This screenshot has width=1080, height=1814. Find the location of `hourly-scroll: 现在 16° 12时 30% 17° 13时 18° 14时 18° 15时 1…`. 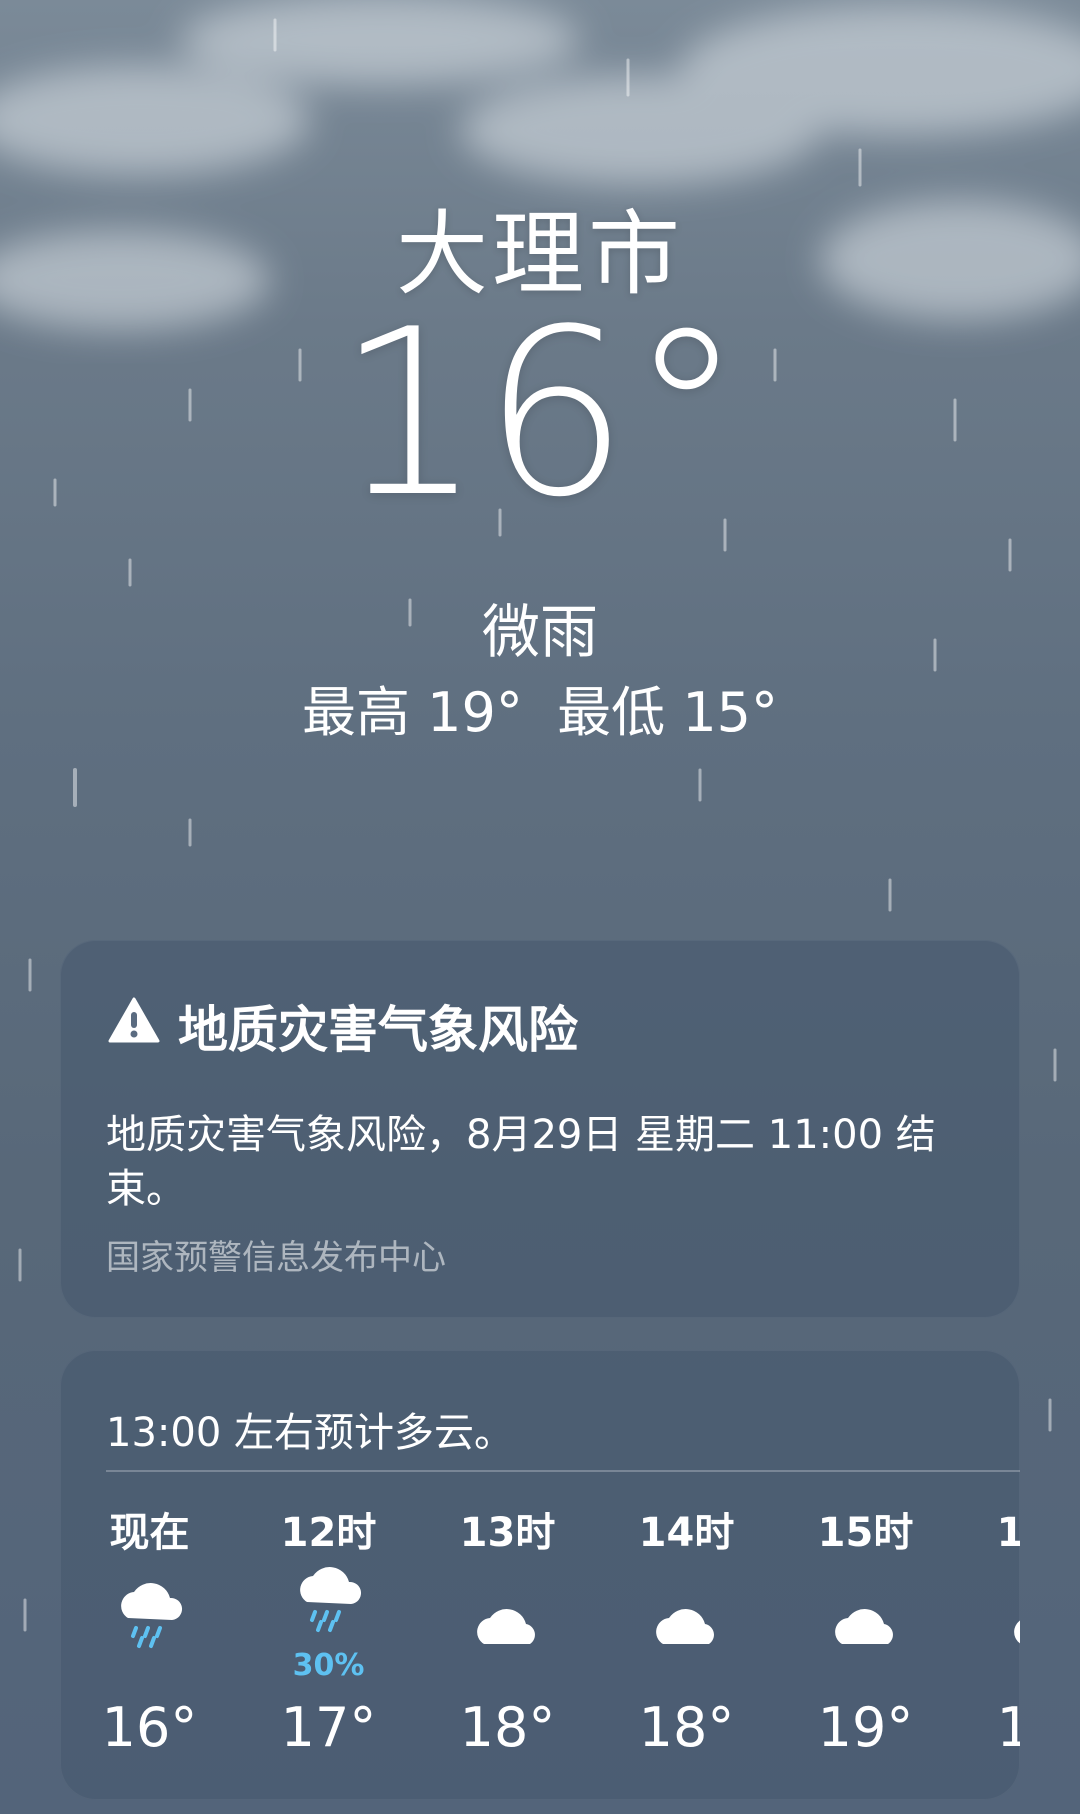

hourly-scroll: 现在 16° 12时 30% 17° 13时 18° 14时 18° 15时 1… is located at coordinates (540, 1640).